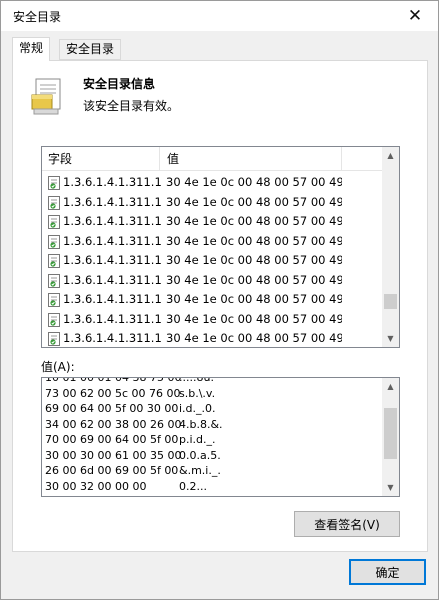 The image size is (439, 600). What do you see at coordinates (31, 49) in the screenshot?
I see `tab-general: 常规` at bounding box center [31, 49].